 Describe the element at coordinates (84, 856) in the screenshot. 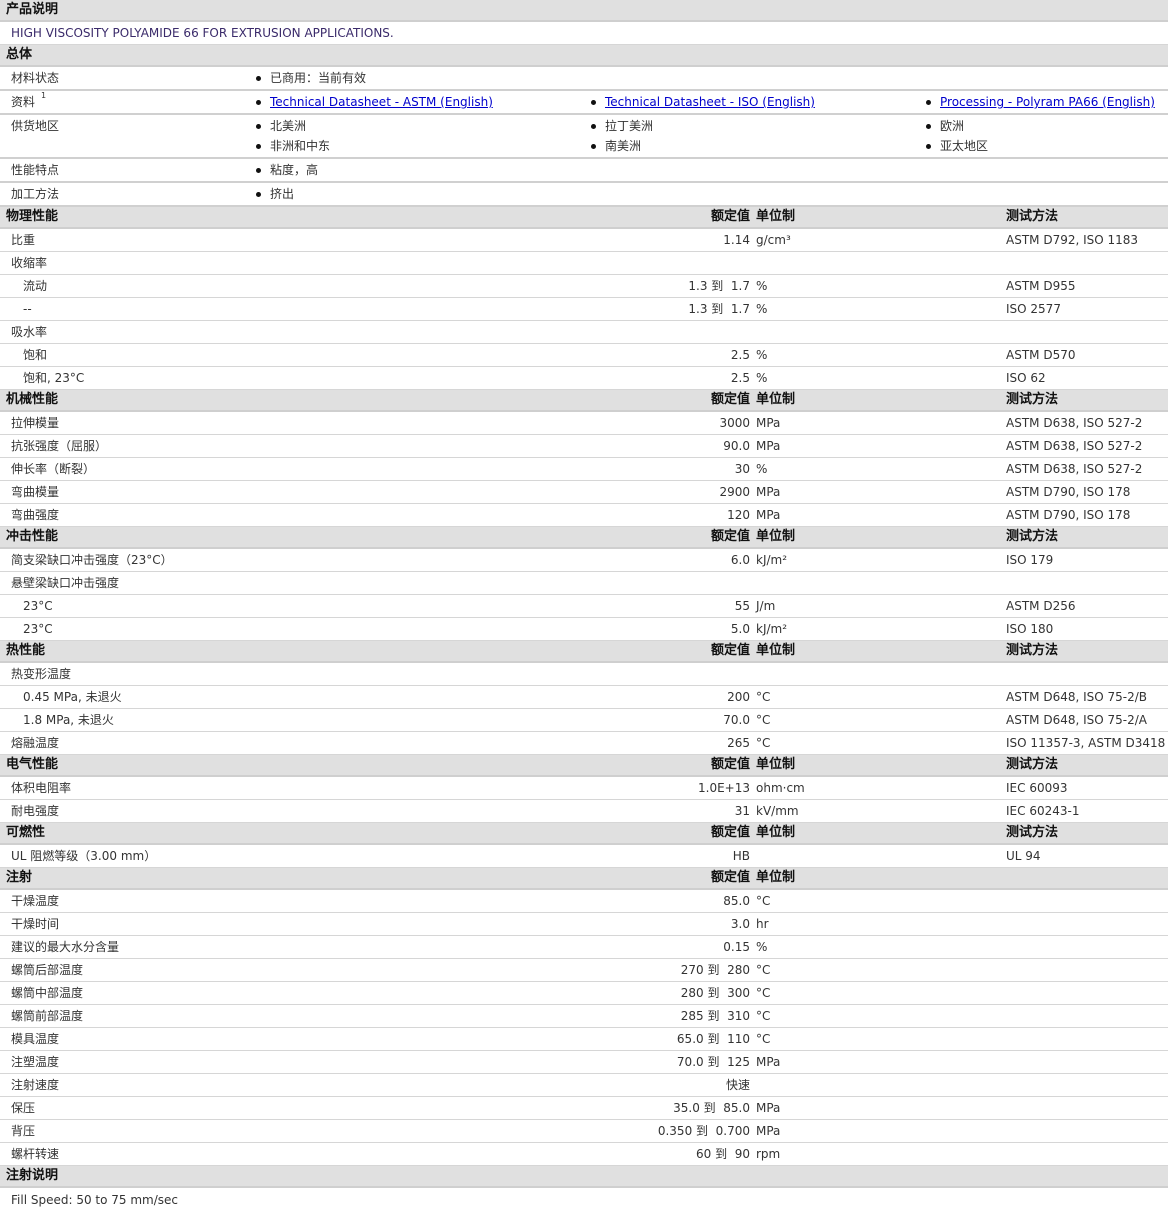

I see `property-label: UL 阻燃等级（3.00 mm）` at that location.